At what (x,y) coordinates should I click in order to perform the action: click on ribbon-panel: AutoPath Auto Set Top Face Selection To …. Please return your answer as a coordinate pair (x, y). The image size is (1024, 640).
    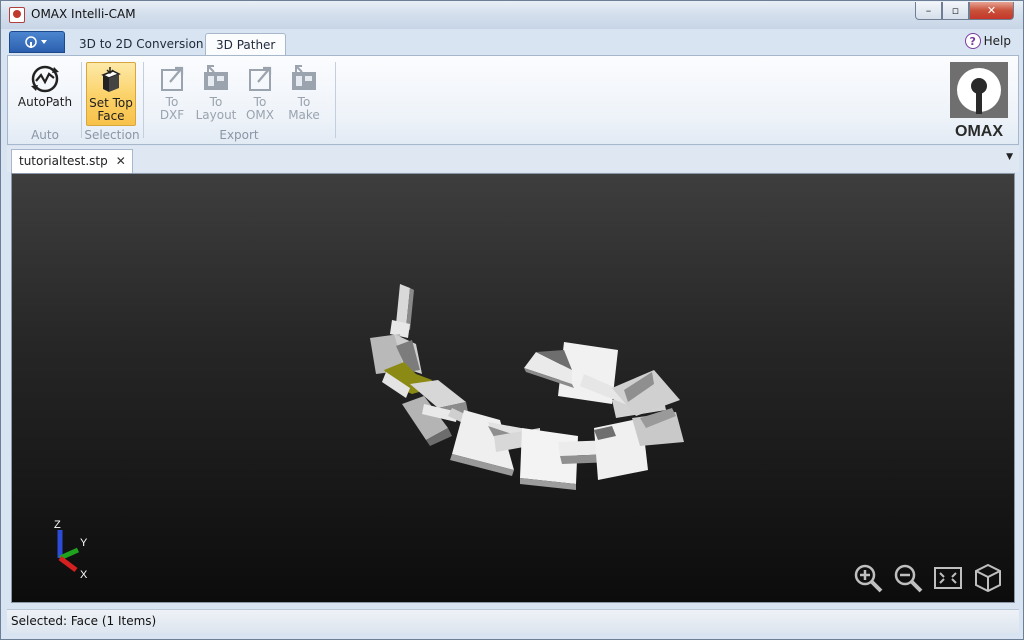
    Looking at the image, I should click on (513, 100).